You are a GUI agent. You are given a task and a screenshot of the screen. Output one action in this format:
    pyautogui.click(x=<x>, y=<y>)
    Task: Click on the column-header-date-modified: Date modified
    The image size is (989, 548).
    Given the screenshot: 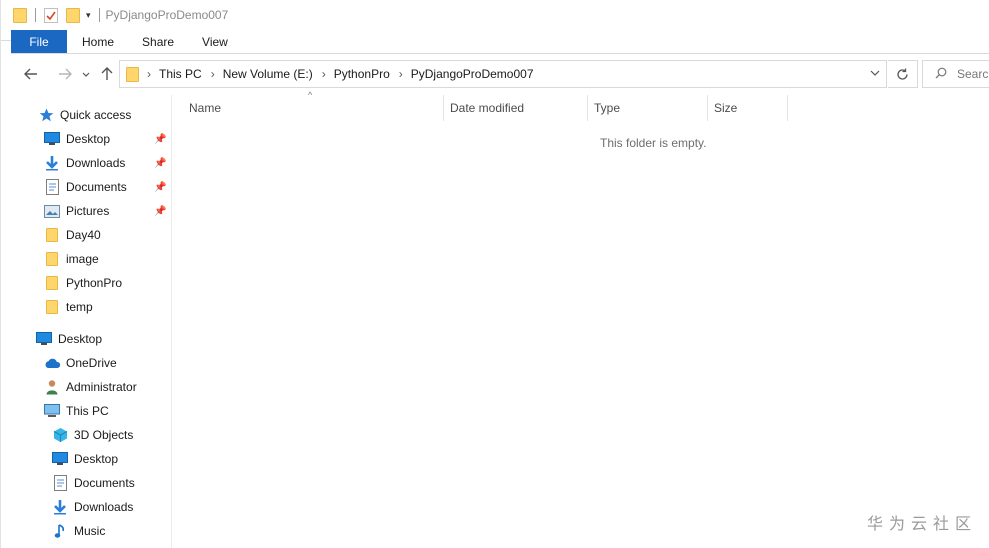 What is the action you would take?
    pyautogui.click(x=487, y=108)
    